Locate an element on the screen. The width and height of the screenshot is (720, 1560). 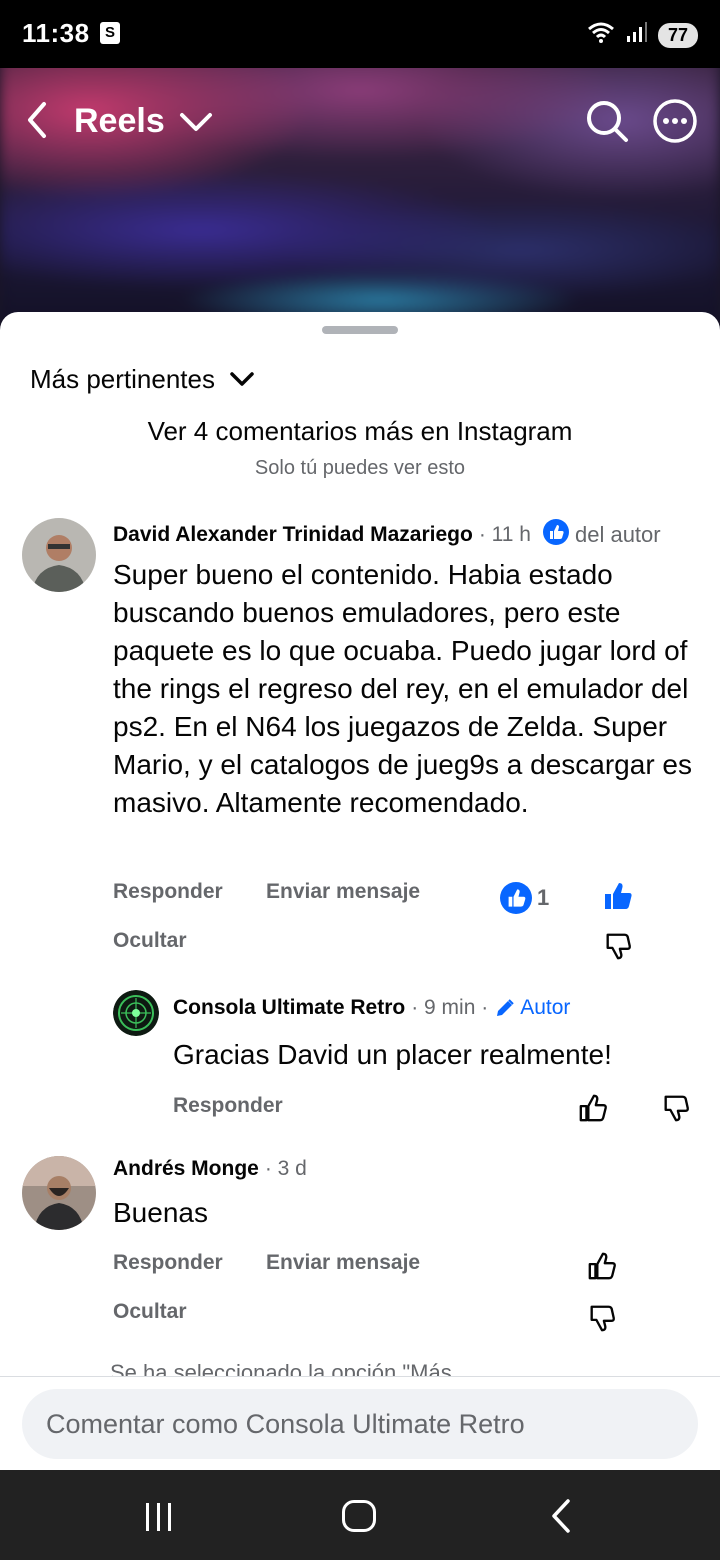
comment-time: · 3 d is located at coordinates (285, 1168).